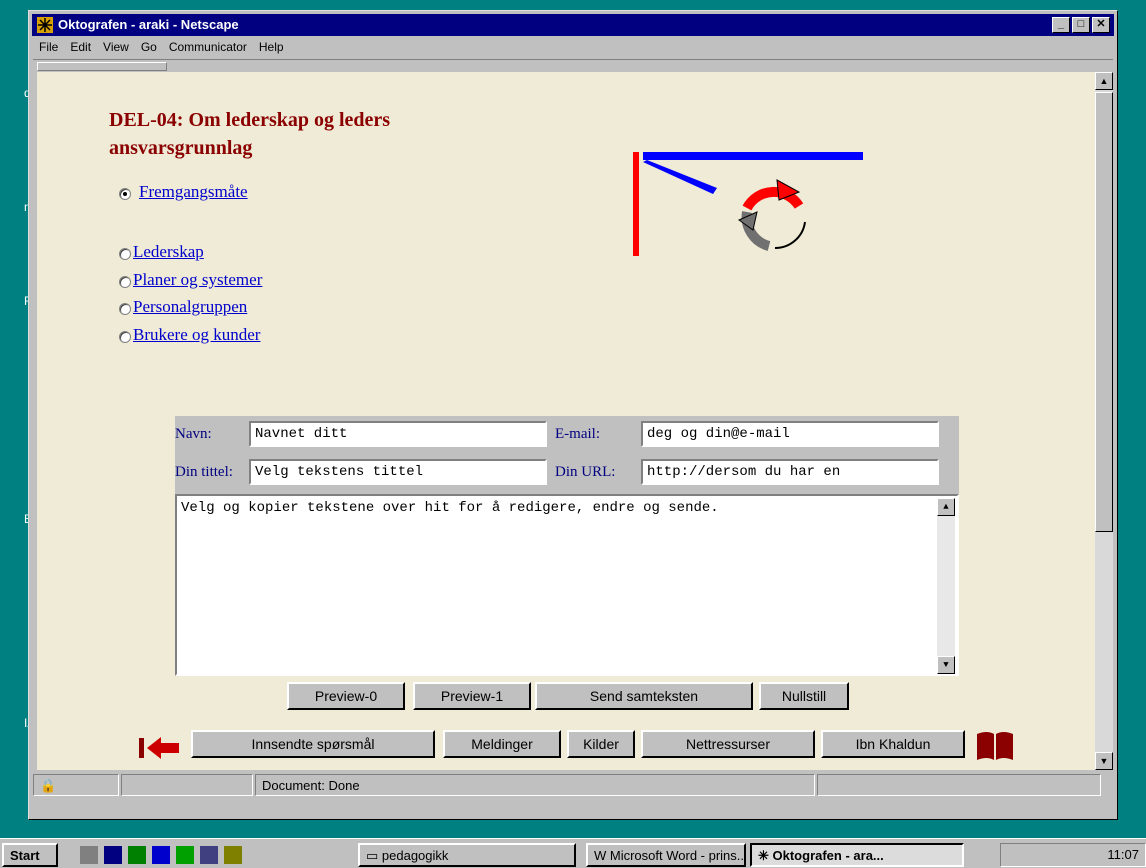 This screenshot has width=1146, height=868. What do you see at coordinates (187, 785) in the screenshot?
I see `progress-area` at bounding box center [187, 785].